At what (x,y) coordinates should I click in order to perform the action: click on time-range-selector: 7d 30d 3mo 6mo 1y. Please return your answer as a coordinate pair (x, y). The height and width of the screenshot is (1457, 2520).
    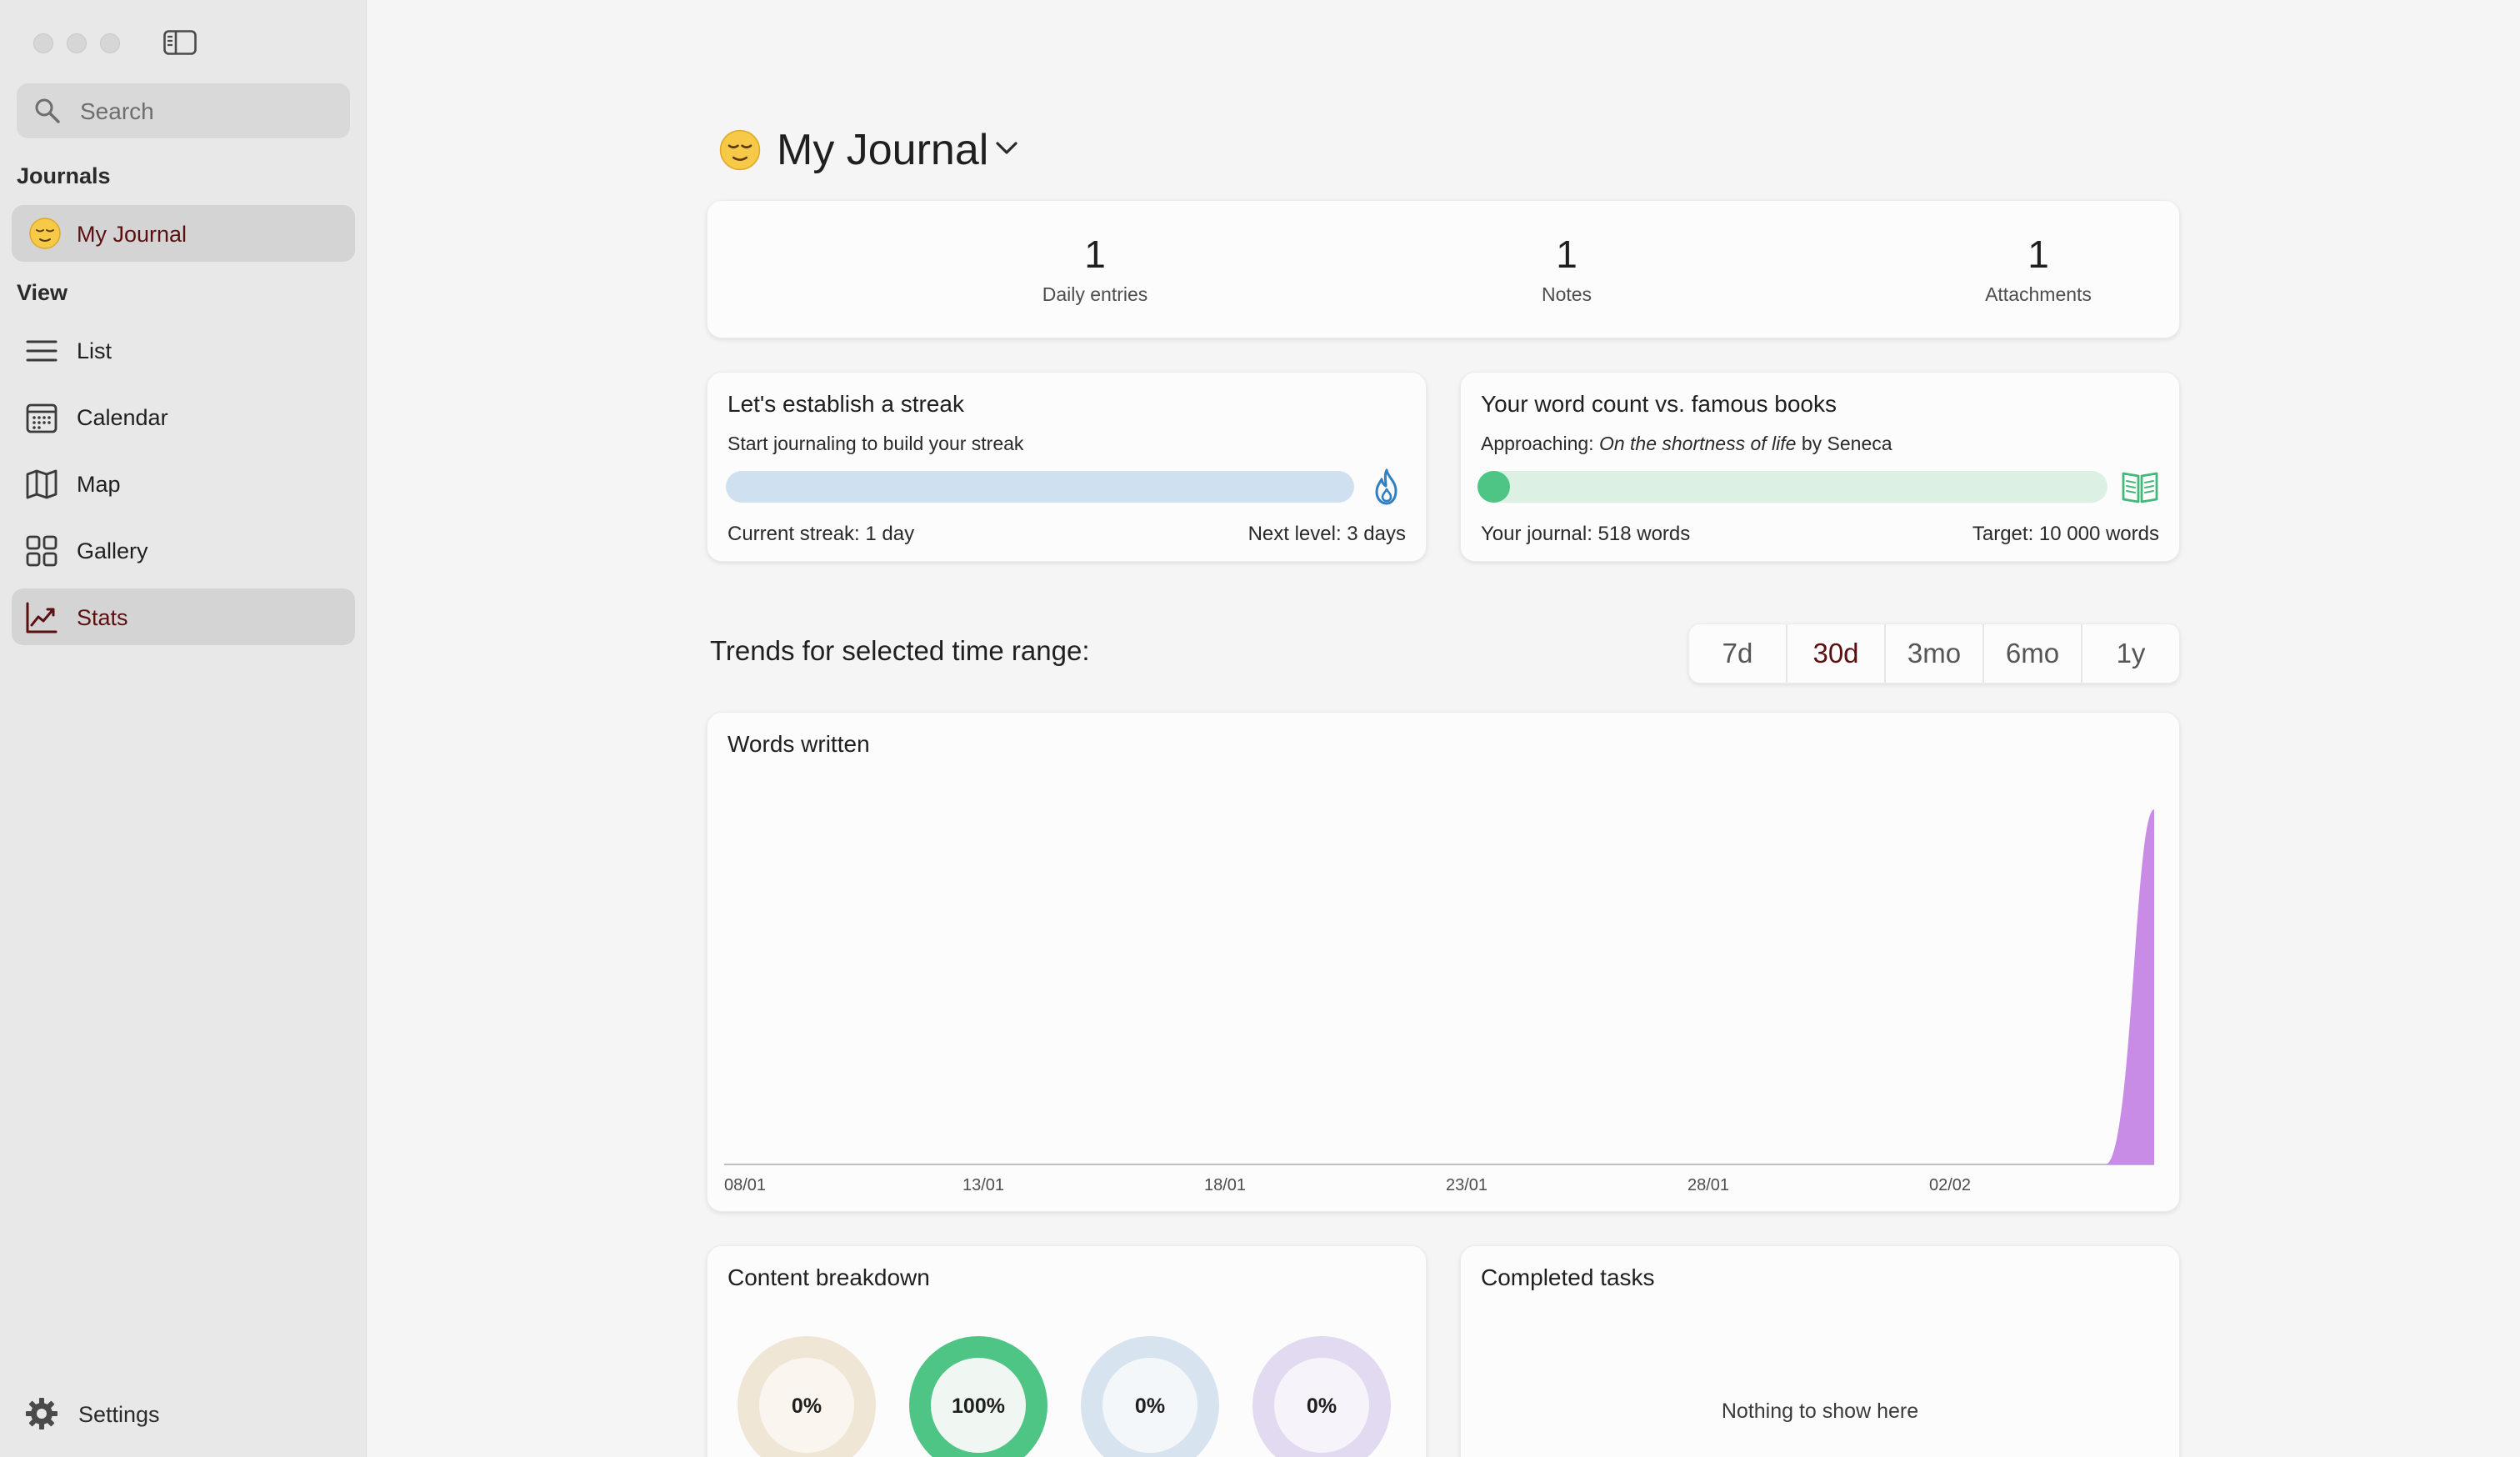
    Looking at the image, I should click on (1934, 653).